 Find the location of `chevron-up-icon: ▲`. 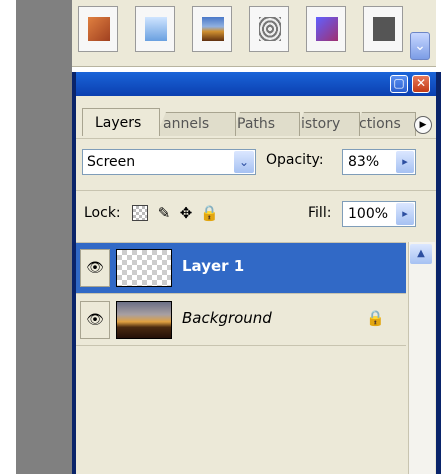

chevron-up-icon: ▲ is located at coordinates (421, 253).